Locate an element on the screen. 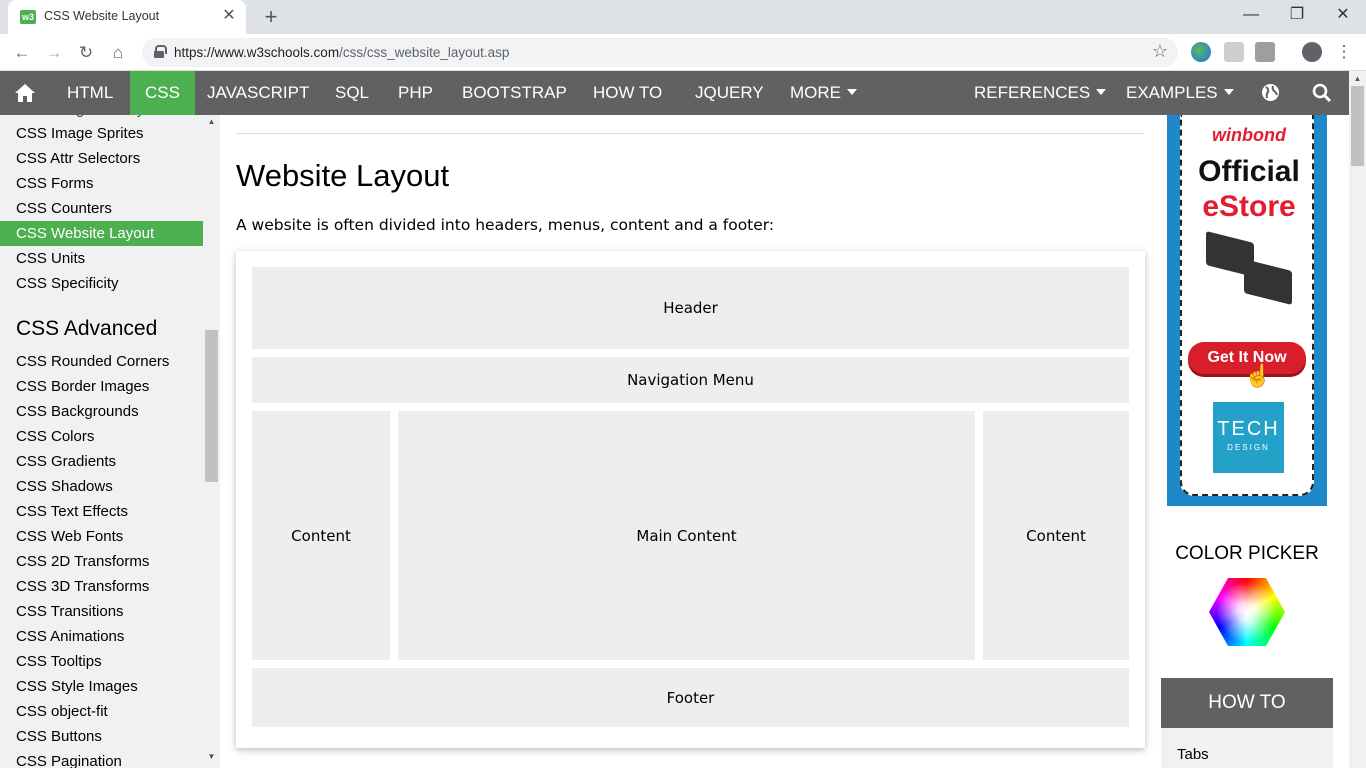 The height and width of the screenshot is (768, 1366). hand-cursor-icon: ☝ is located at coordinates (1258, 375).